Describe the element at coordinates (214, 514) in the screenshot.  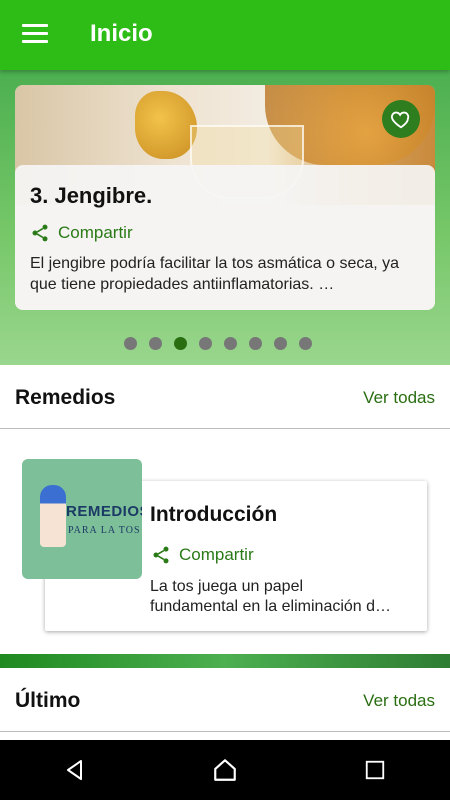
I see `item-title: Introducción` at that location.